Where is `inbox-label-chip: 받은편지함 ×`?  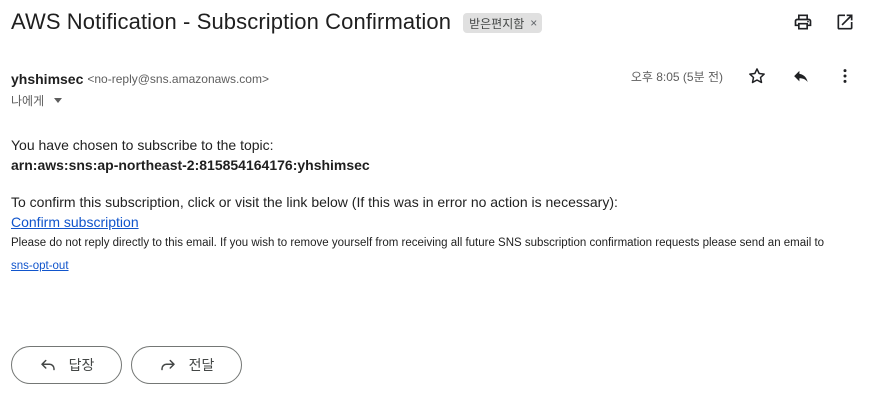 inbox-label-chip: 받은편지함 × is located at coordinates (503, 23).